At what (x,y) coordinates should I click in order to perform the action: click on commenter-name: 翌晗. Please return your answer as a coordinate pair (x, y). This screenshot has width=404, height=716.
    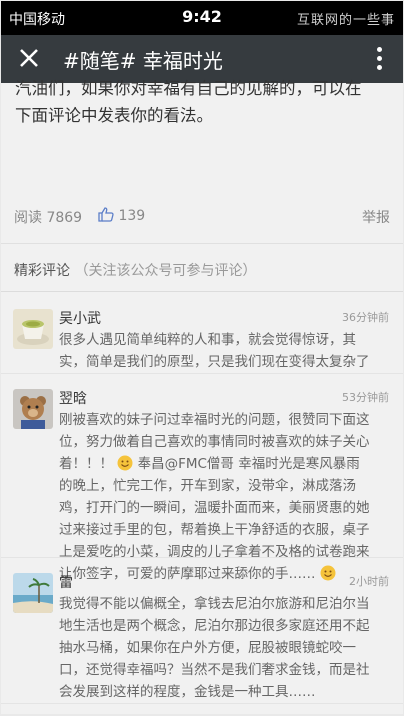
    Looking at the image, I should click on (73, 398).